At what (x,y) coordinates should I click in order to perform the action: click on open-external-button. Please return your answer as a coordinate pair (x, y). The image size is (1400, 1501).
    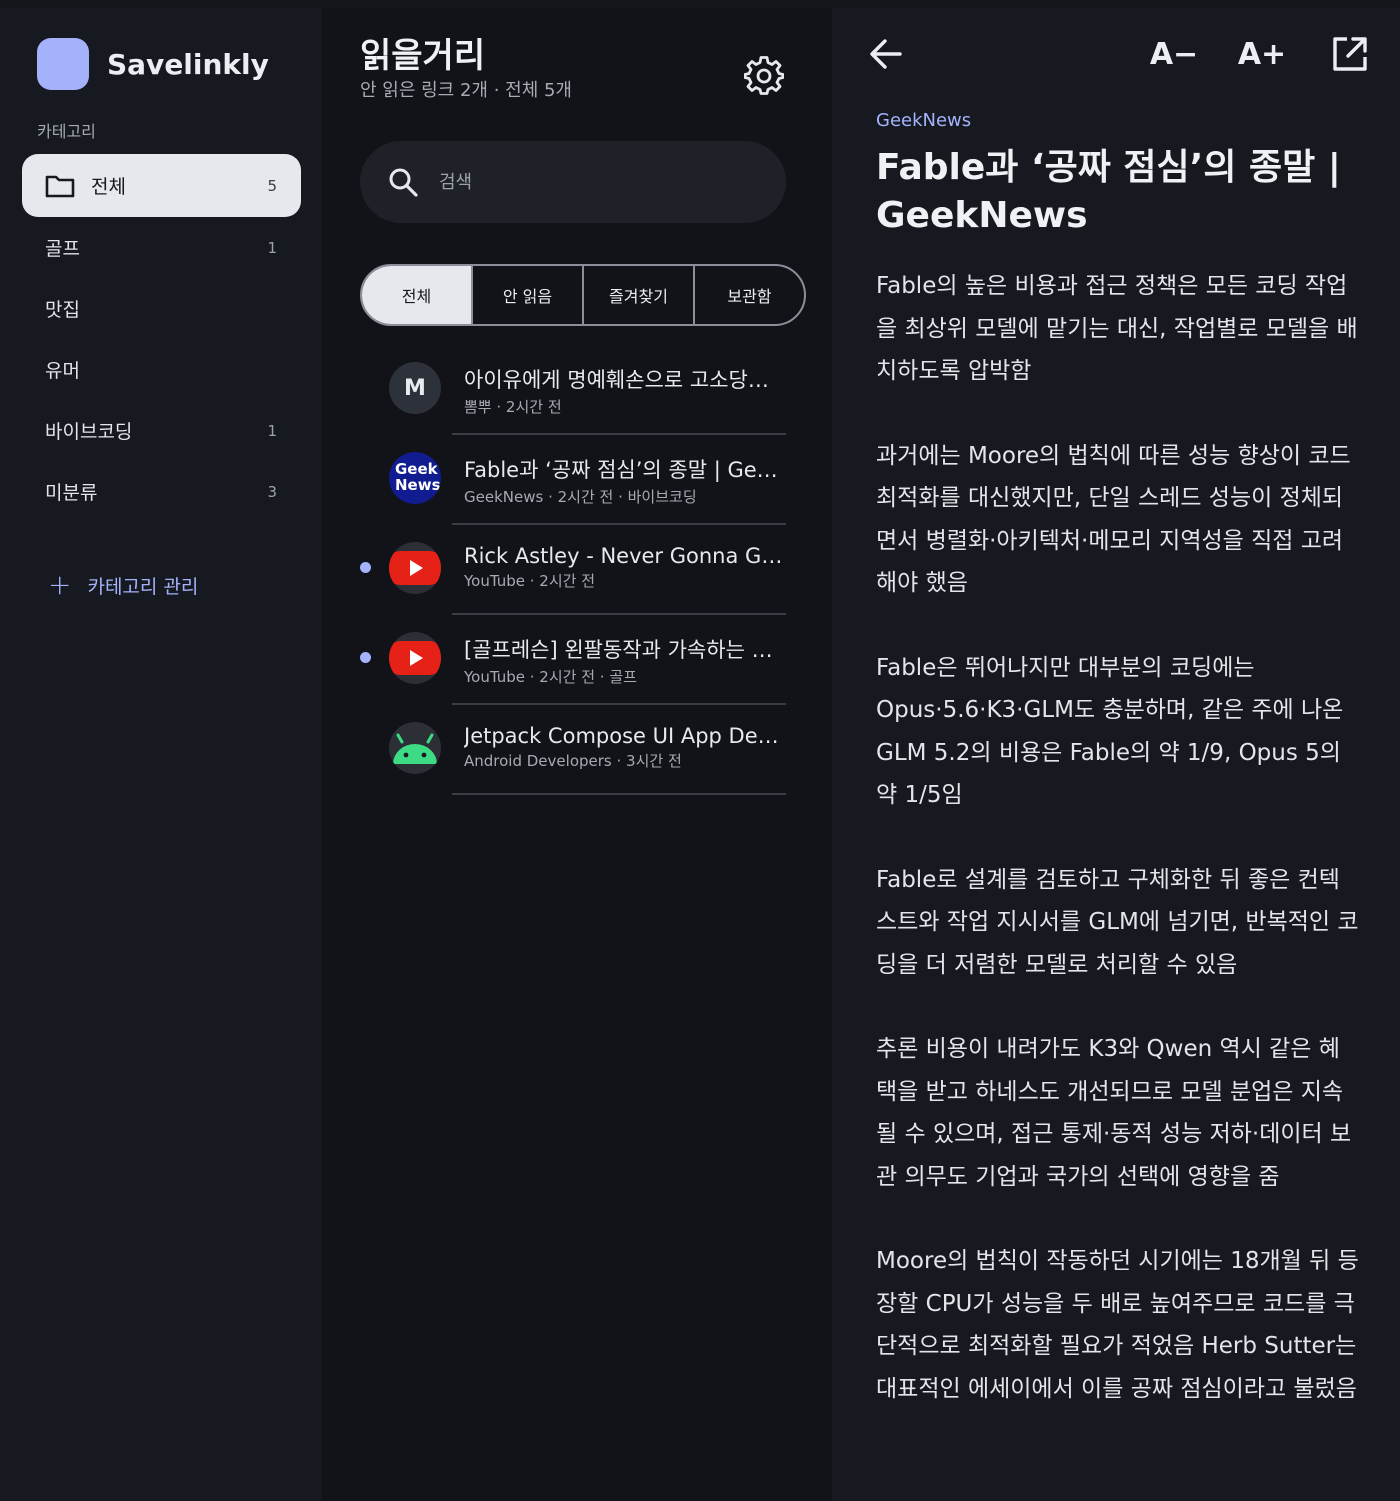
    Looking at the image, I should click on (1350, 54).